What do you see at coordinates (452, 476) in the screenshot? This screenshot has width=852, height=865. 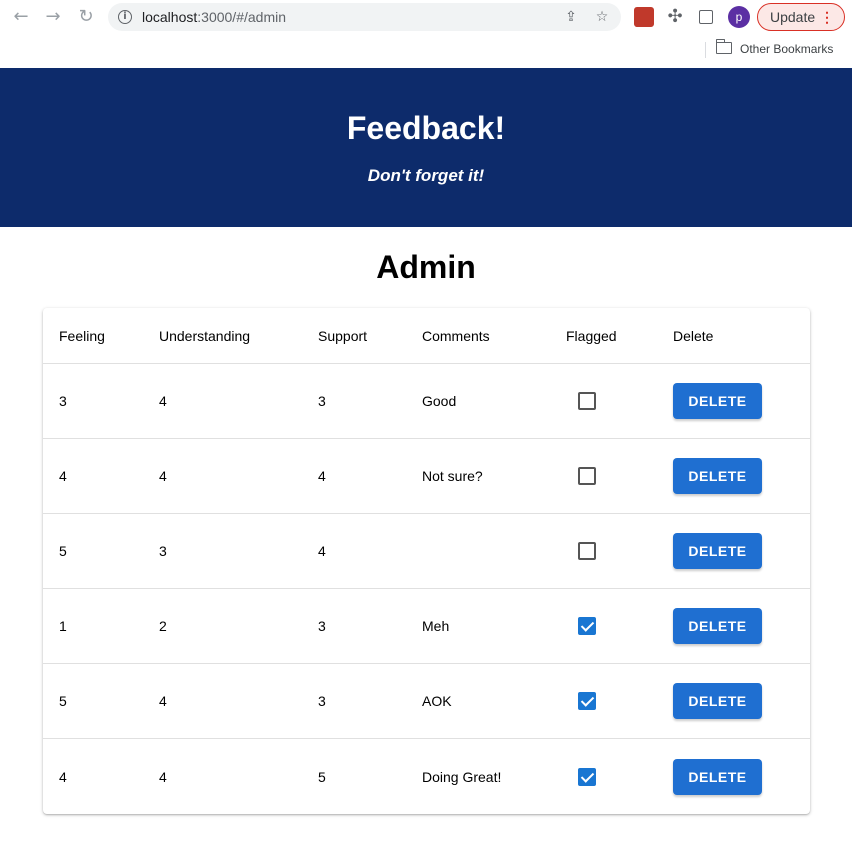 I see `comments-cell: Not sure?` at bounding box center [452, 476].